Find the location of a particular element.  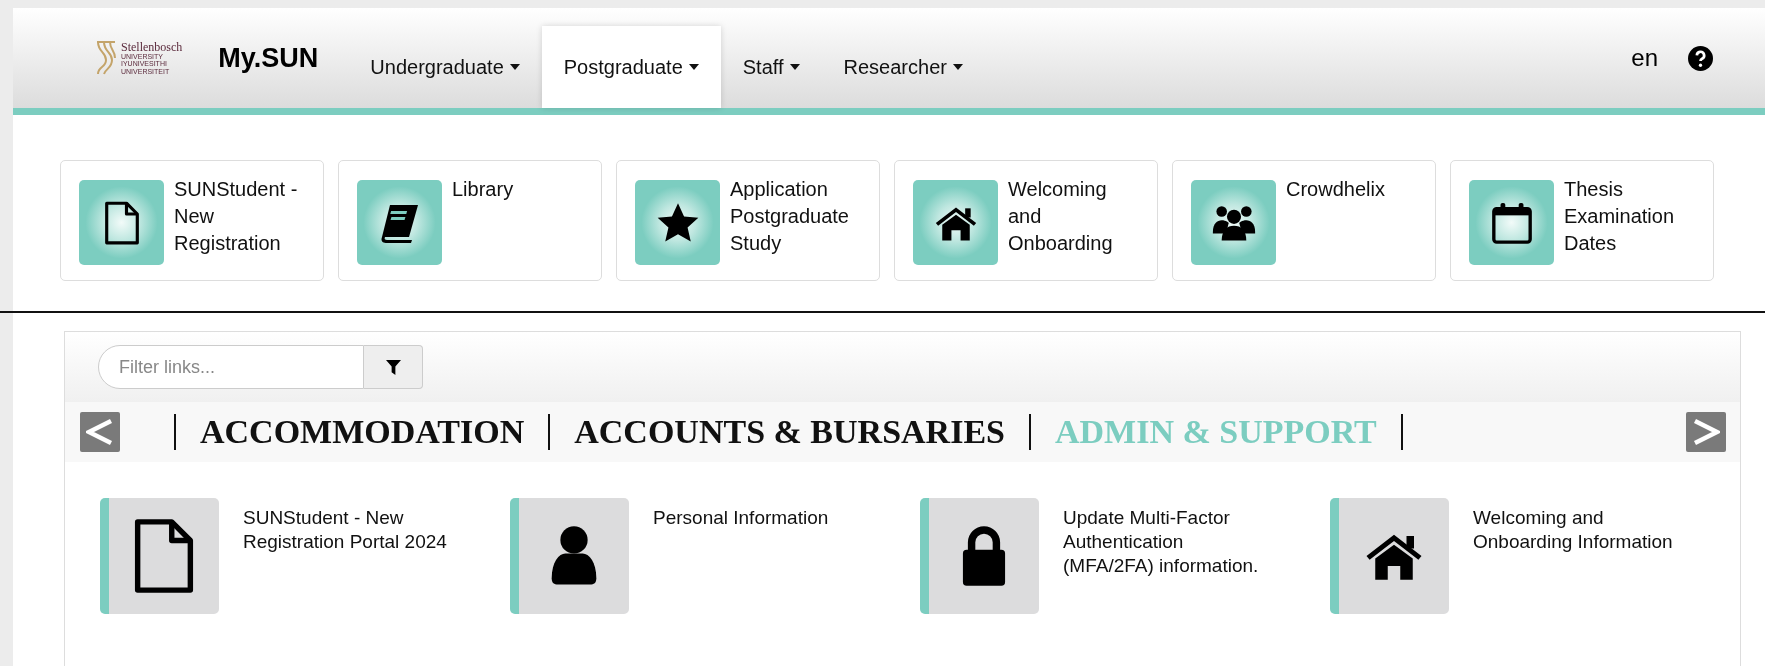

funnel-icon is located at coordinates (393, 367).